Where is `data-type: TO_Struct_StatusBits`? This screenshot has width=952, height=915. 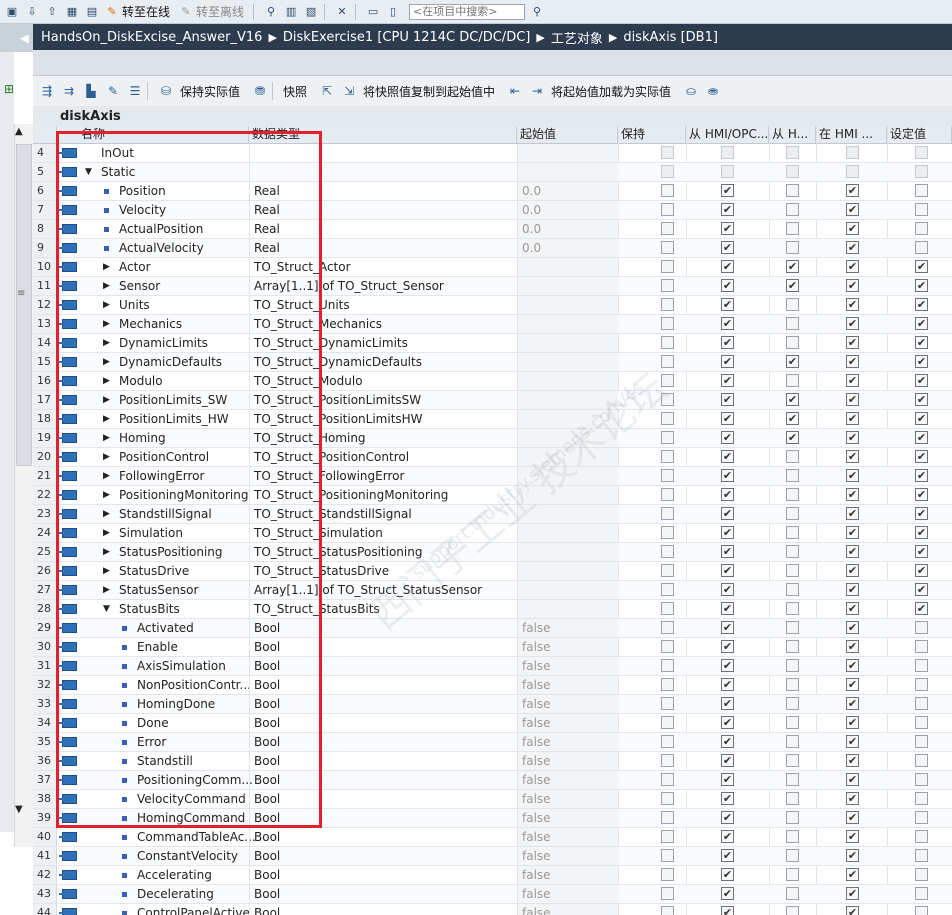 data-type: TO_Struct_StatusBits is located at coordinates (383, 609).